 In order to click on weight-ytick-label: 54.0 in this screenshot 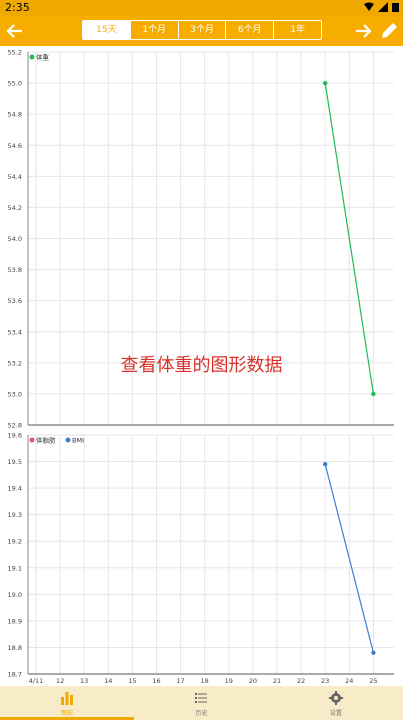, I will do `click(15, 239)`.